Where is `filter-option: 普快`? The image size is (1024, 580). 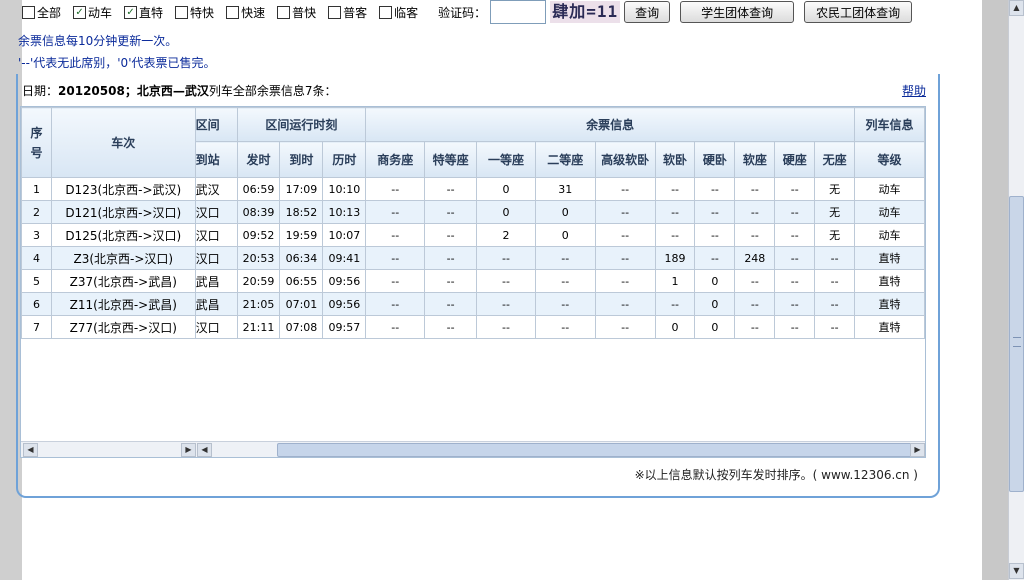 filter-option: 普快 is located at coordinates (300, 12).